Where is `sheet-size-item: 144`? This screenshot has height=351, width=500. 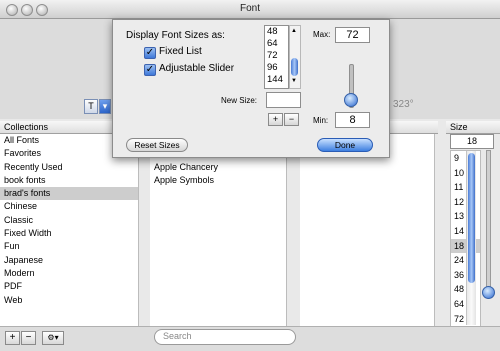
sheet-size-item: 144 is located at coordinates (276, 80).